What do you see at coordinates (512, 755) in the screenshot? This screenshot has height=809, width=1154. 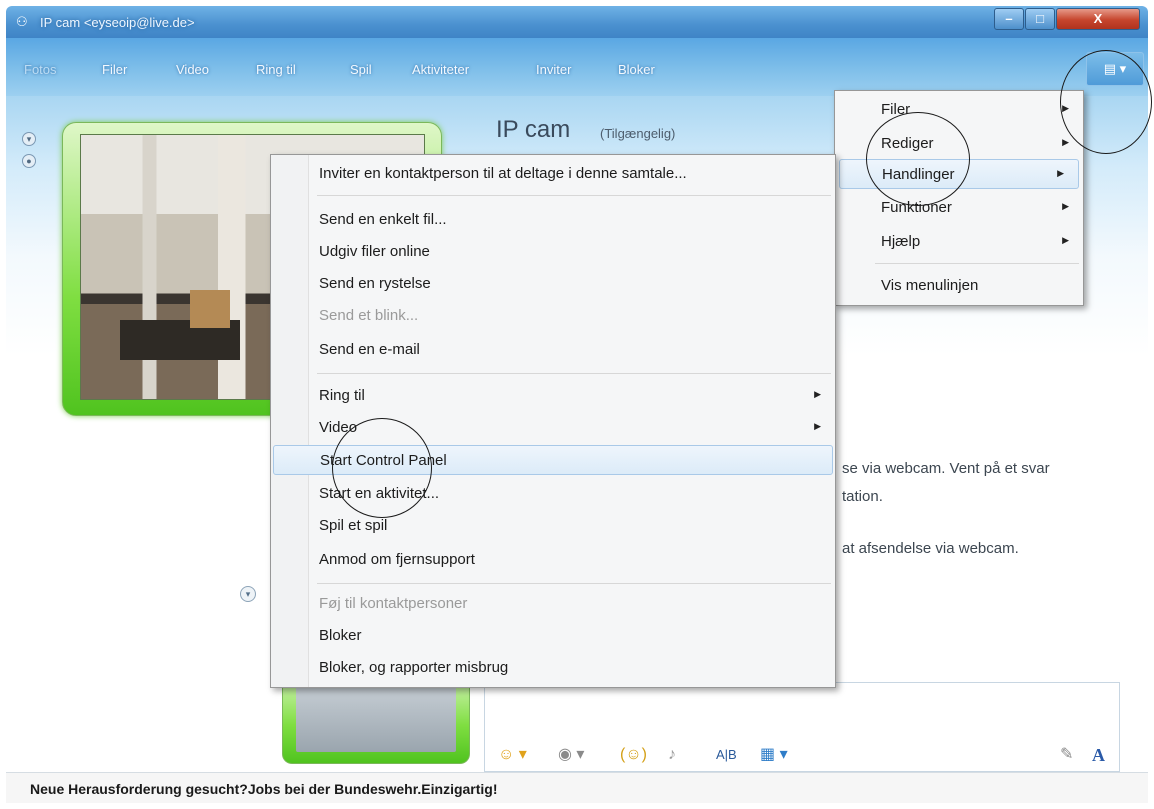 I see `emoticon-icon: ☺ ▾` at bounding box center [512, 755].